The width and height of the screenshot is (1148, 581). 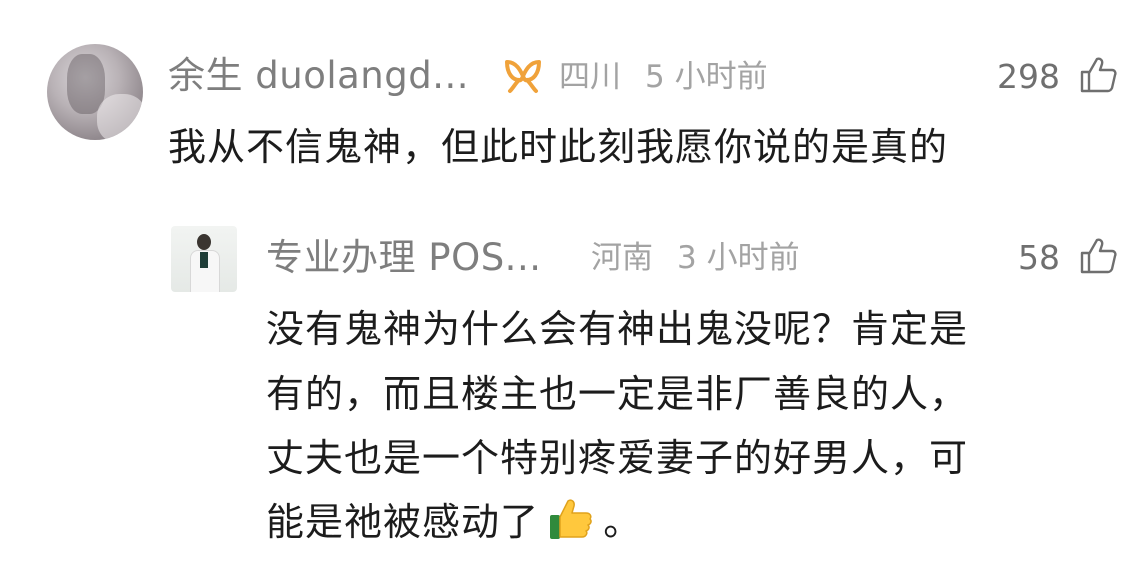 I want to click on avatar-shirt, so click(x=204, y=260).